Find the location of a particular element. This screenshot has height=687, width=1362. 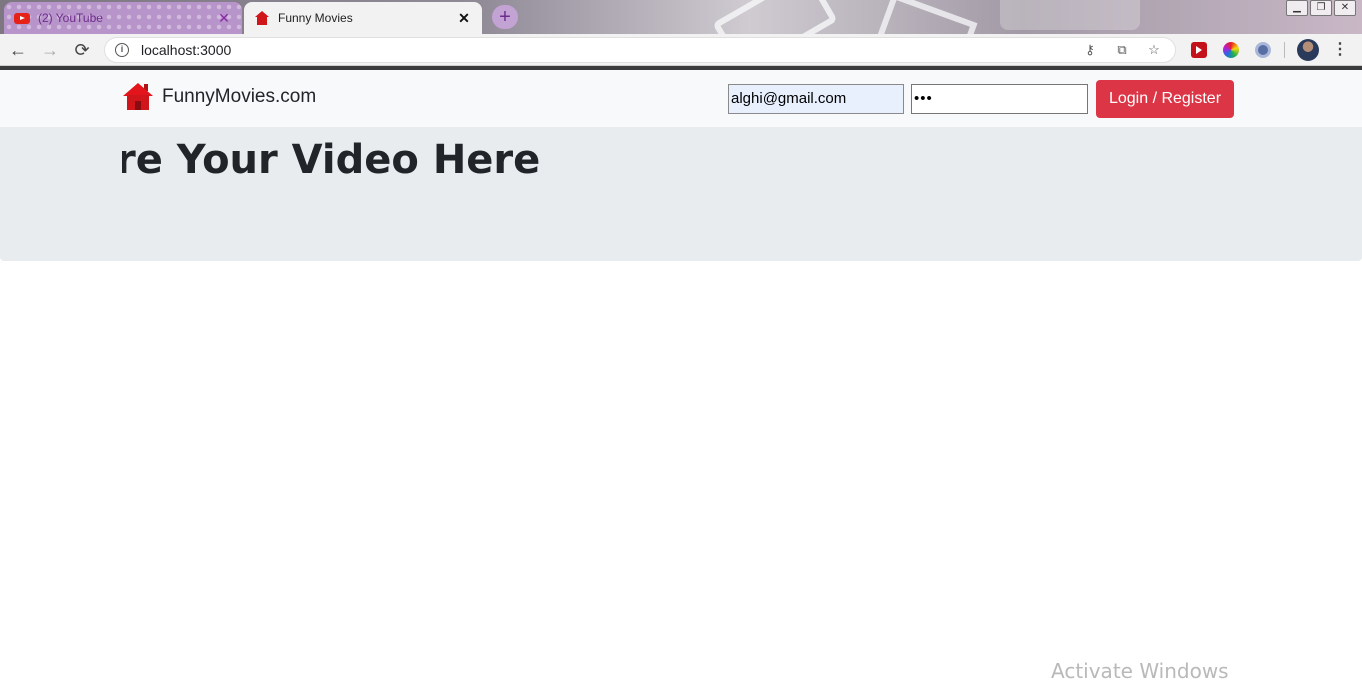

window-close-button: ✕ is located at coordinates (1345, 8).